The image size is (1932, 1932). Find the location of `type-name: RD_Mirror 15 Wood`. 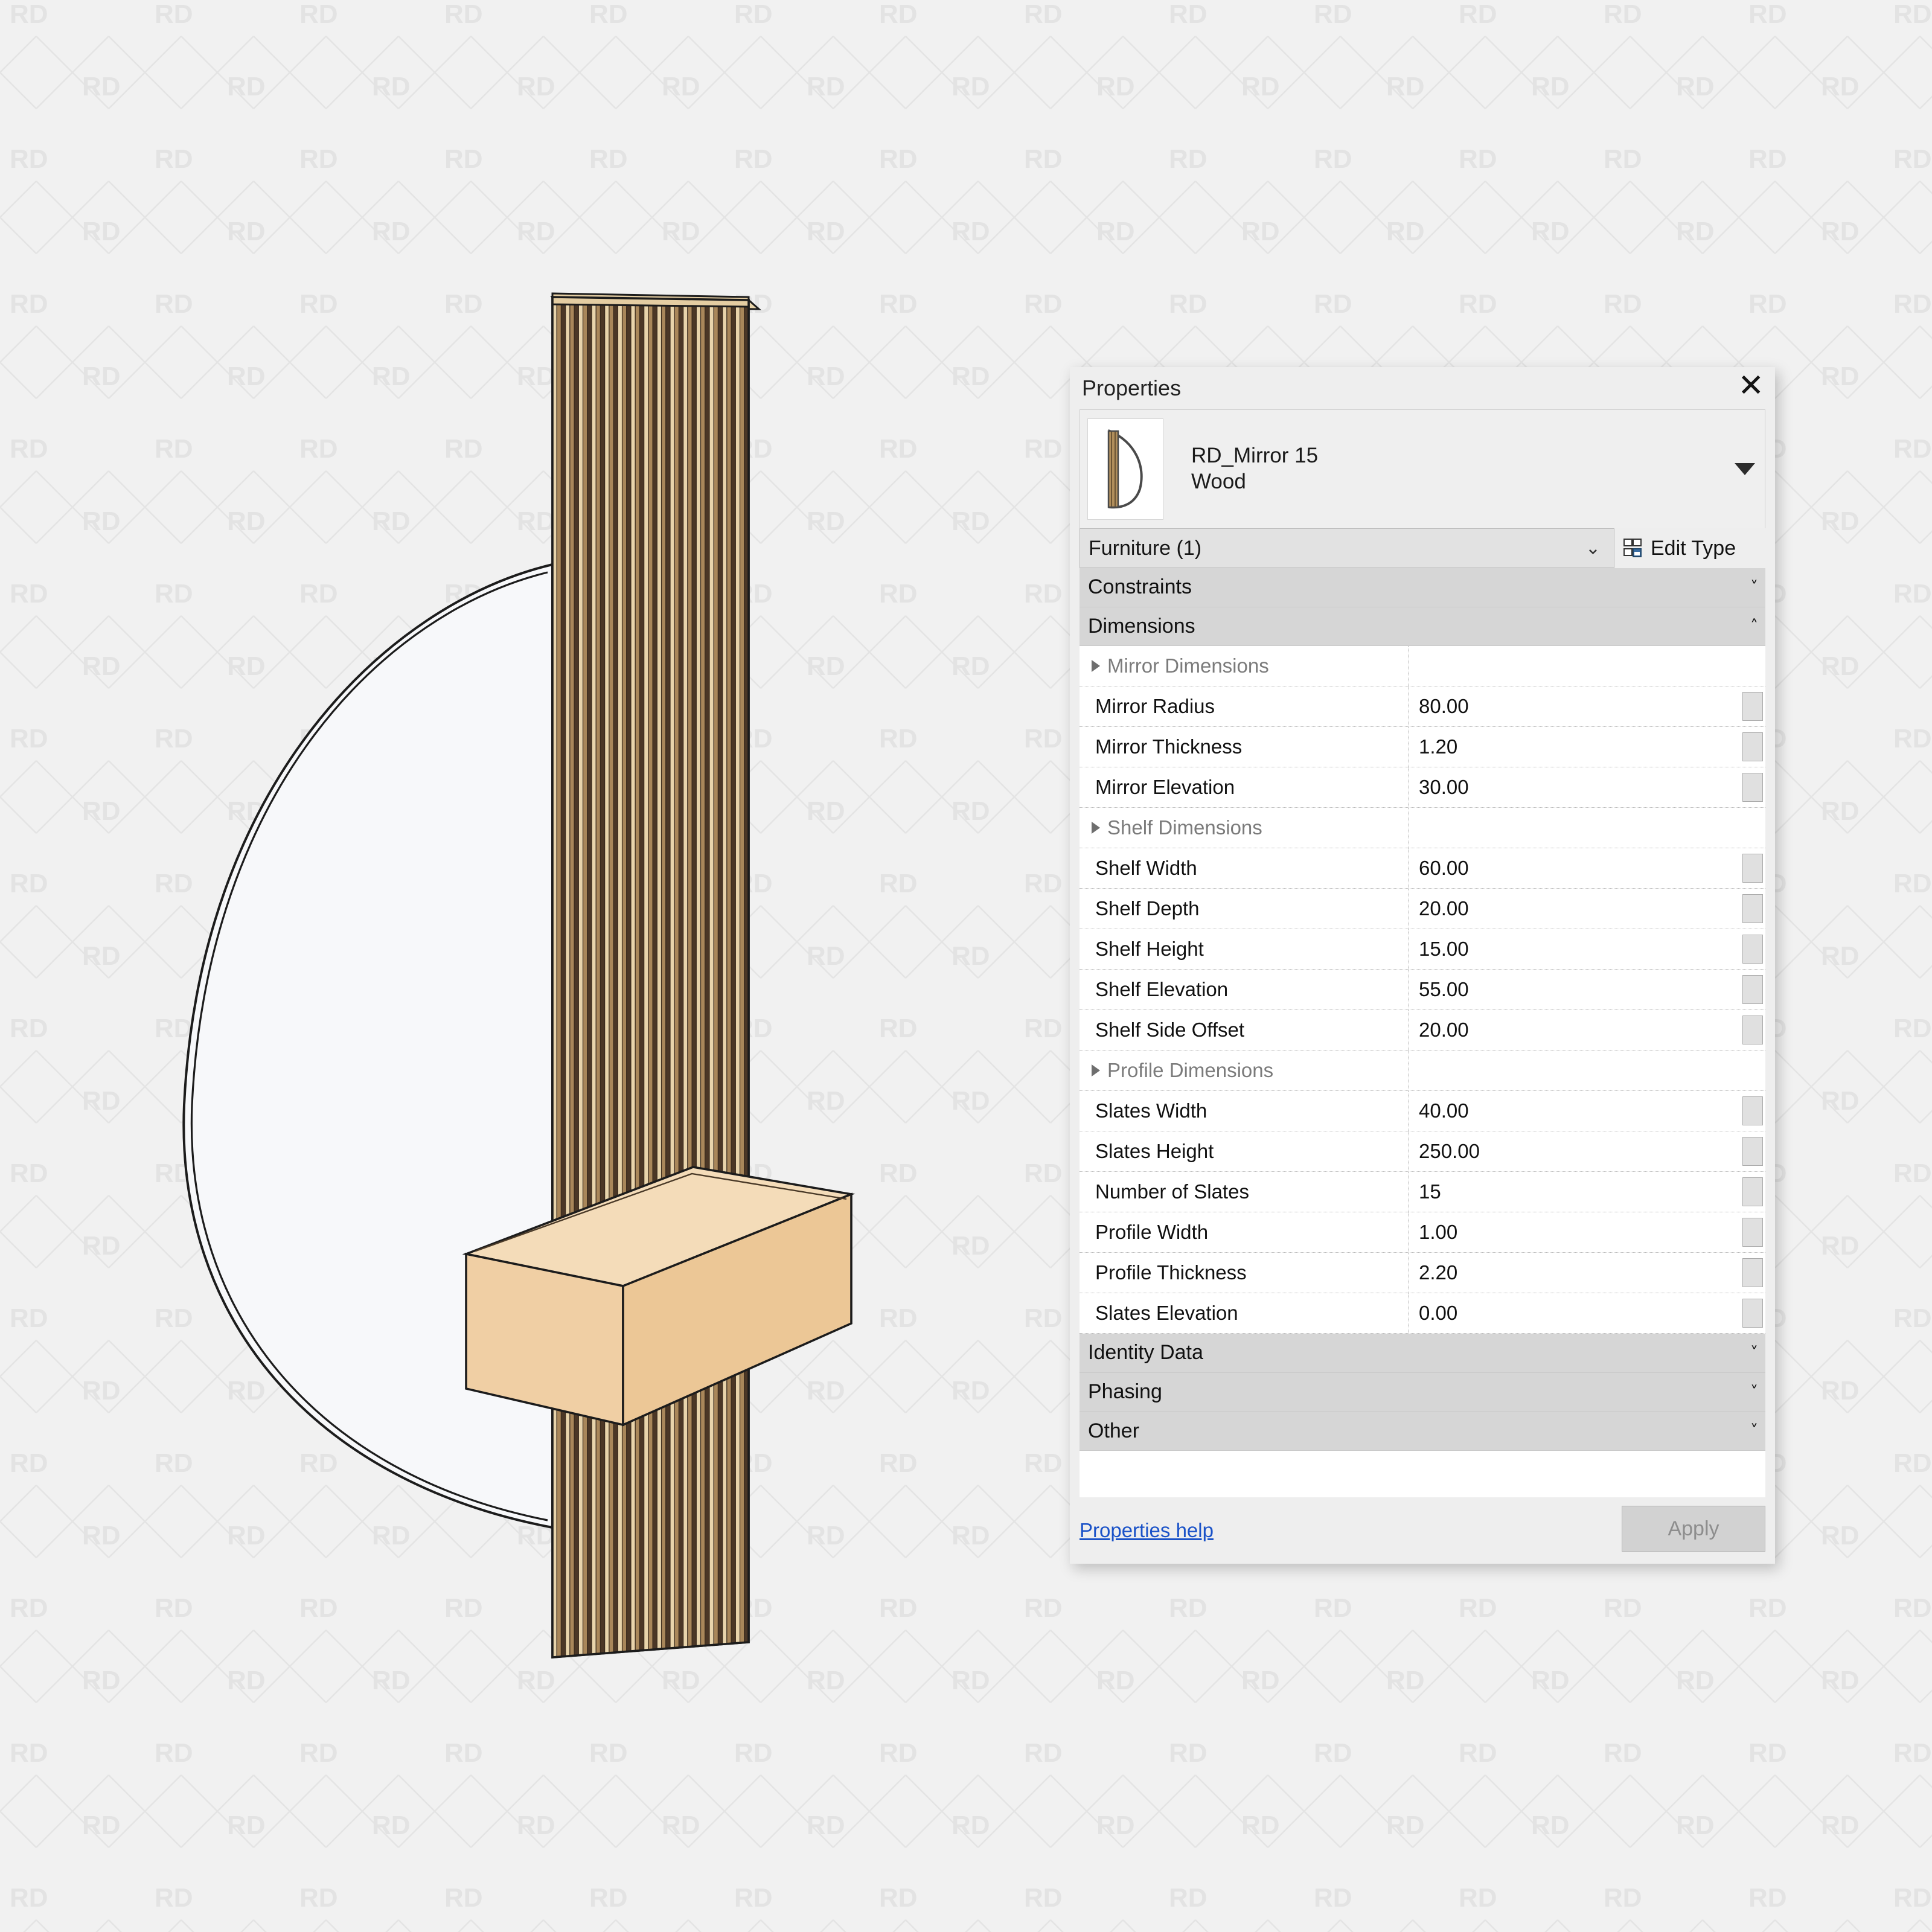

type-name: RD_Mirror 15 Wood is located at coordinates (1255, 468).